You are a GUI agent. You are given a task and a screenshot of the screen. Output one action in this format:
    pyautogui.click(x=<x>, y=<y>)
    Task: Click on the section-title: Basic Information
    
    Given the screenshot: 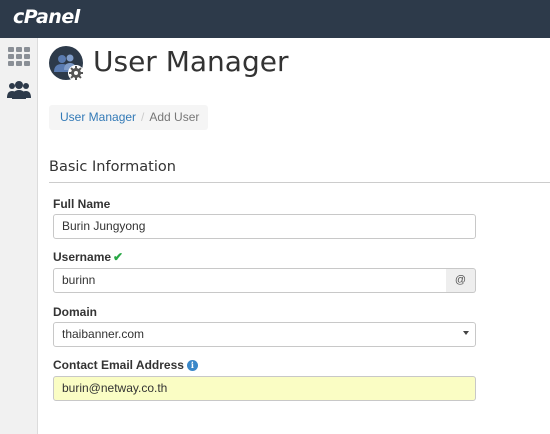 What is the action you would take?
    pyautogui.click(x=112, y=167)
    